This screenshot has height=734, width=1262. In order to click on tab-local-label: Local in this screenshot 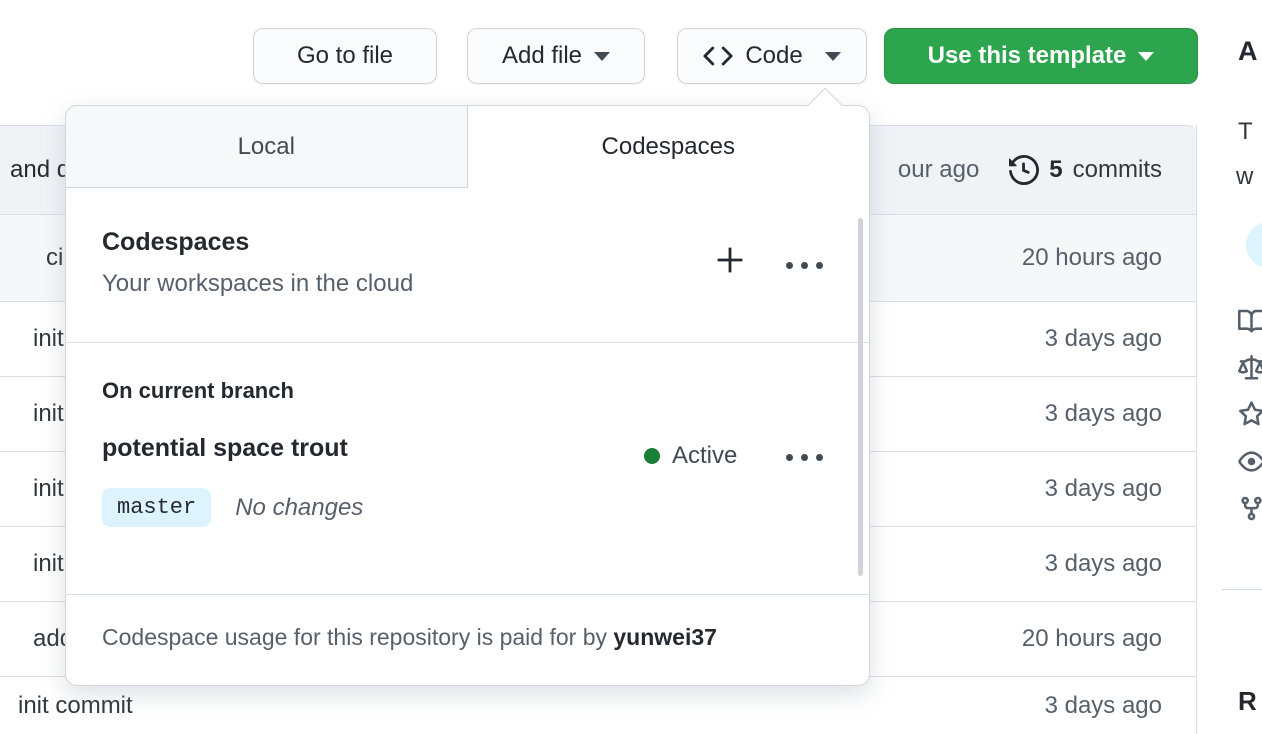, I will do `click(266, 146)`.